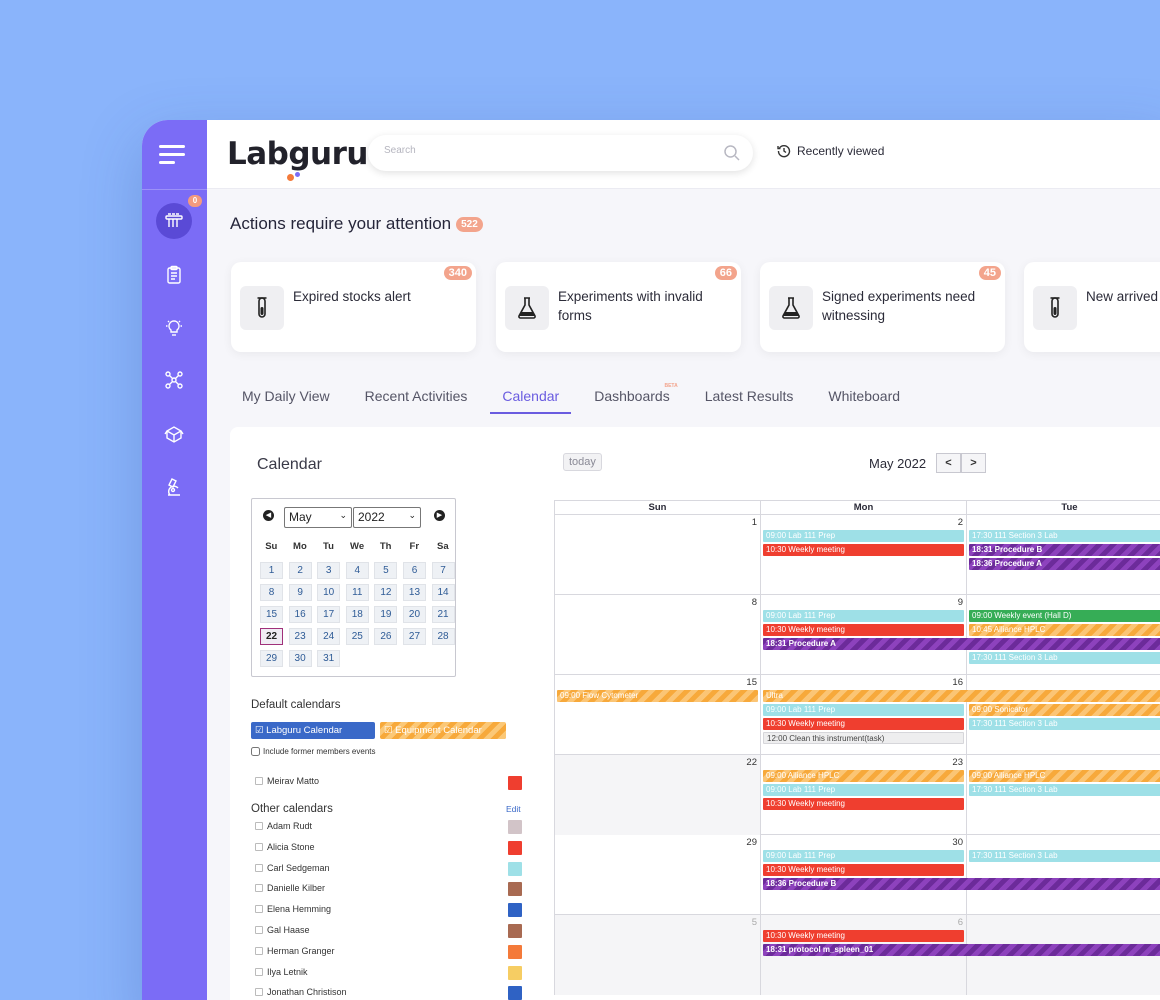 The width and height of the screenshot is (1160, 1000). What do you see at coordinates (961, 950) in the screenshot?
I see `calendar-event: 18:31 protocol m_spleen_01` at bounding box center [961, 950].